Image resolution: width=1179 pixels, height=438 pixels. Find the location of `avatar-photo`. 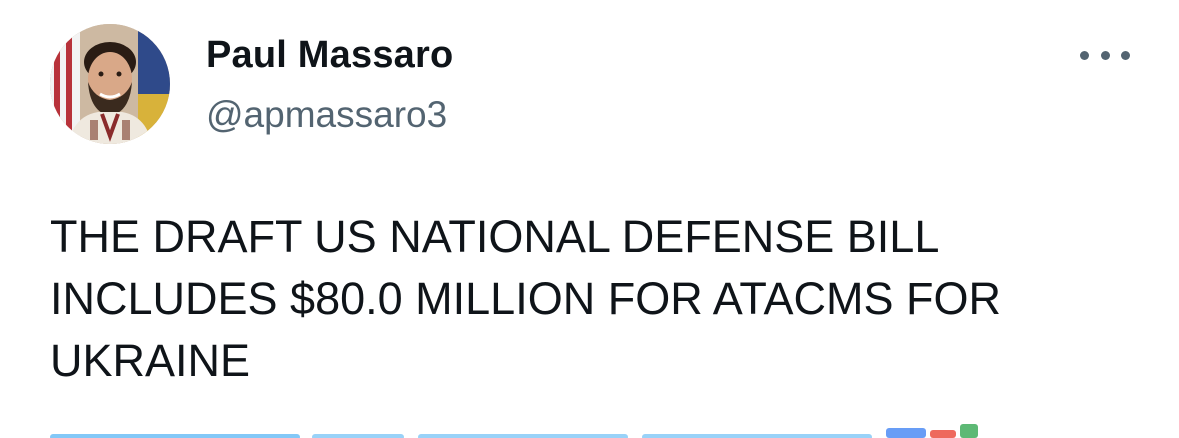

avatar-photo is located at coordinates (110, 84).